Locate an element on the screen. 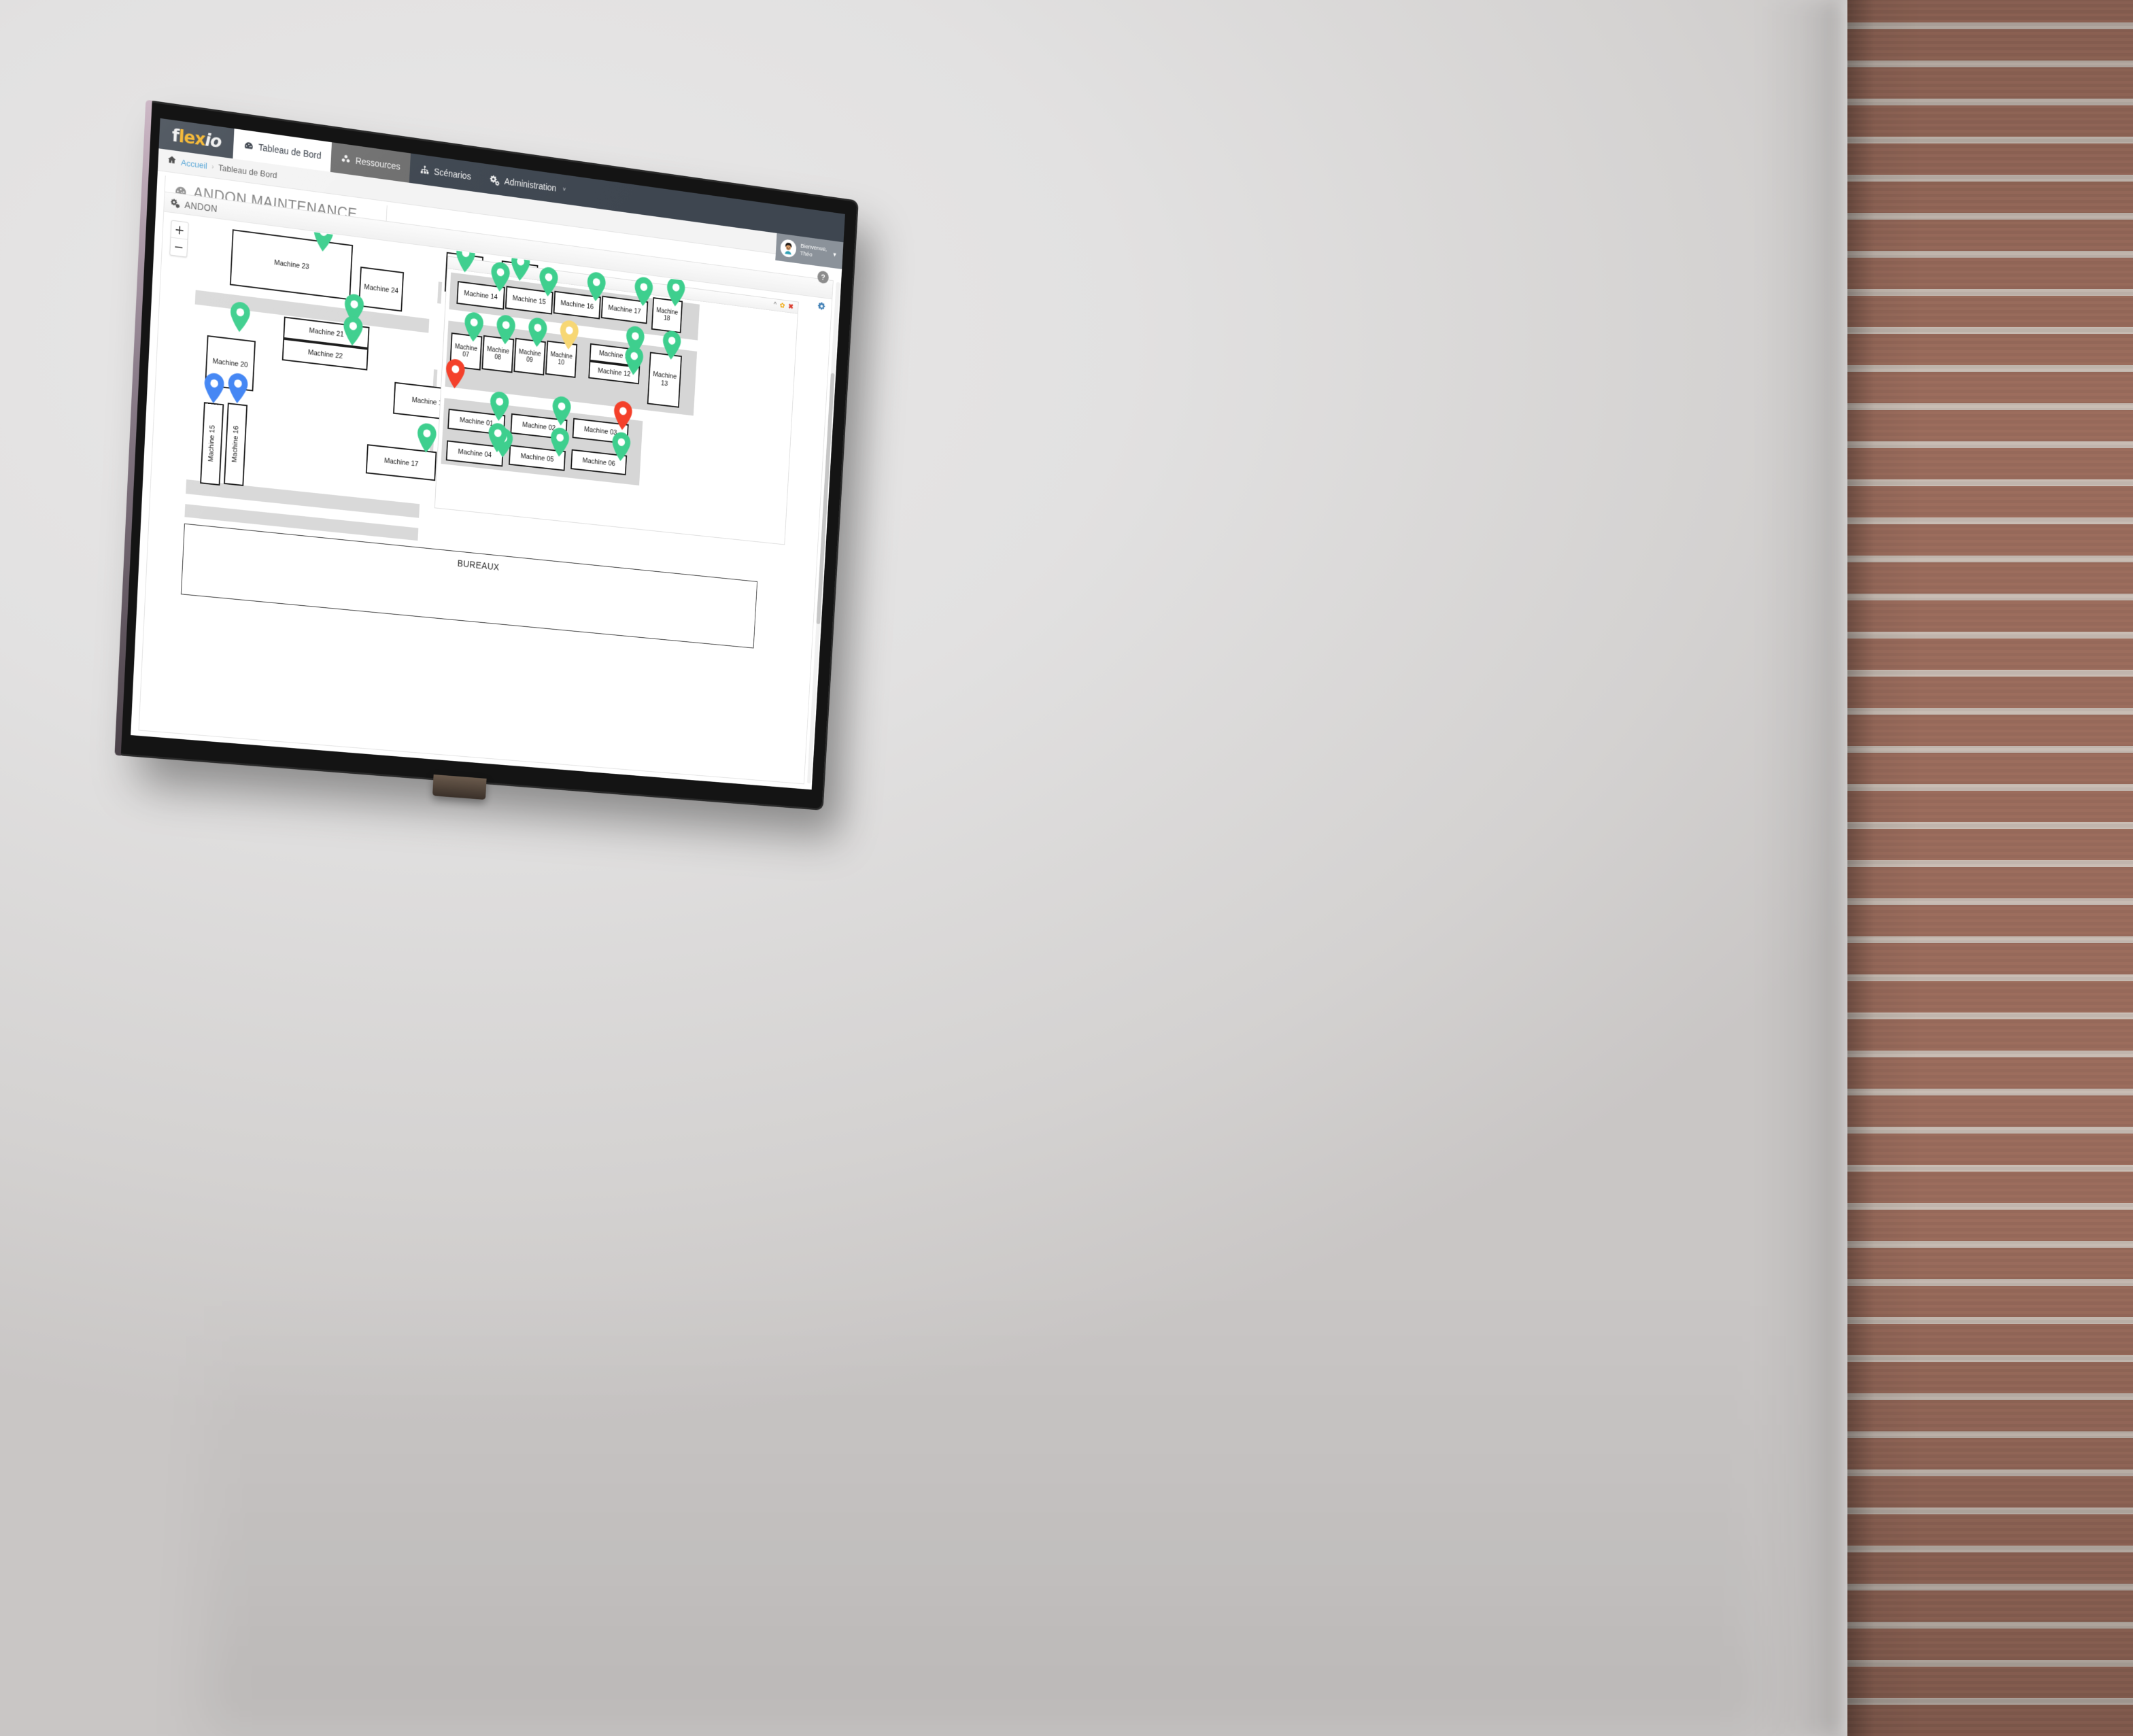 The height and width of the screenshot is (1736, 2133). nav-tab-label: Administration is located at coordinates (530, 184).